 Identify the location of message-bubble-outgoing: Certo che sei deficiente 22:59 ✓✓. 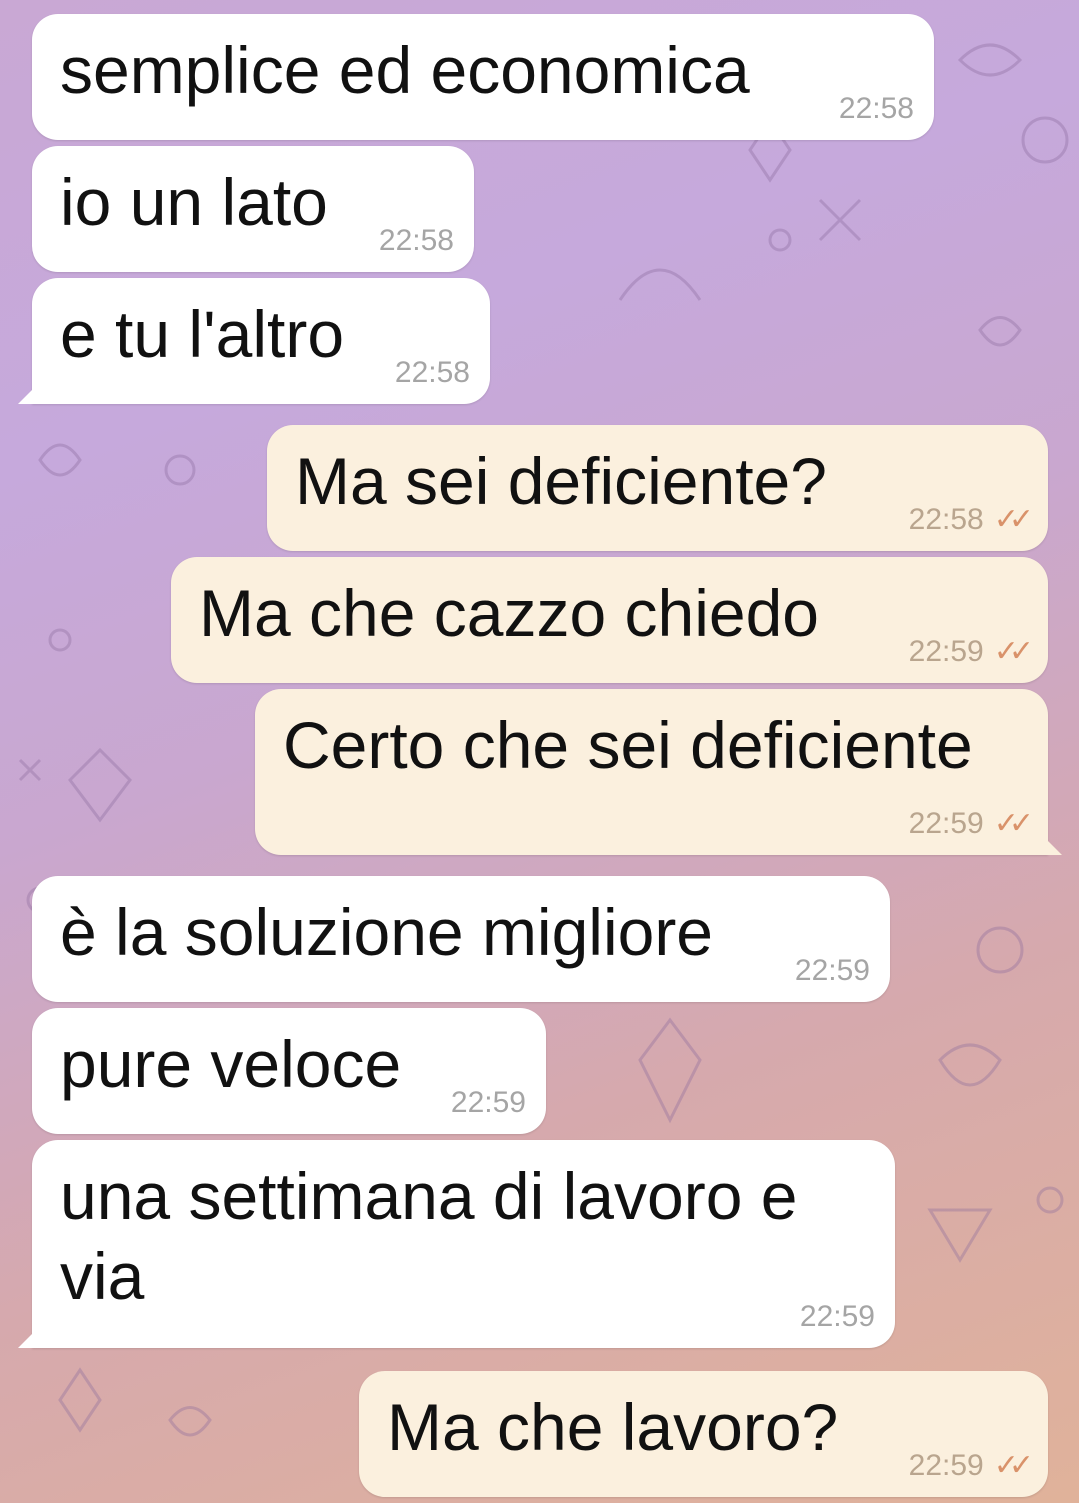
(651, 772).